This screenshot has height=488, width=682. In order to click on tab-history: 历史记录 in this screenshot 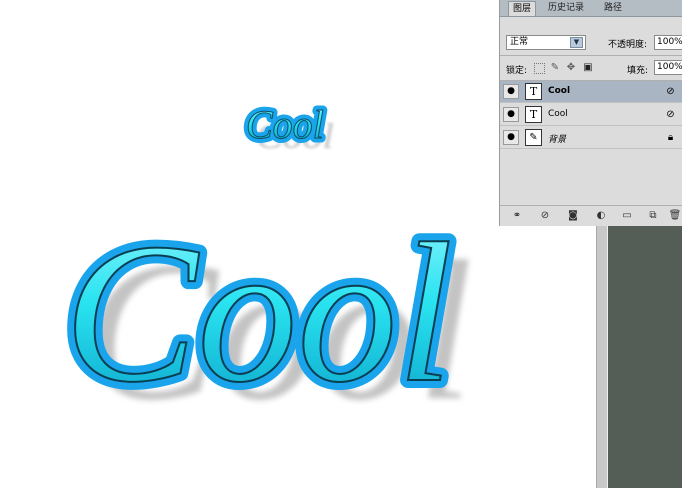, I will do `click(566, 8)`.